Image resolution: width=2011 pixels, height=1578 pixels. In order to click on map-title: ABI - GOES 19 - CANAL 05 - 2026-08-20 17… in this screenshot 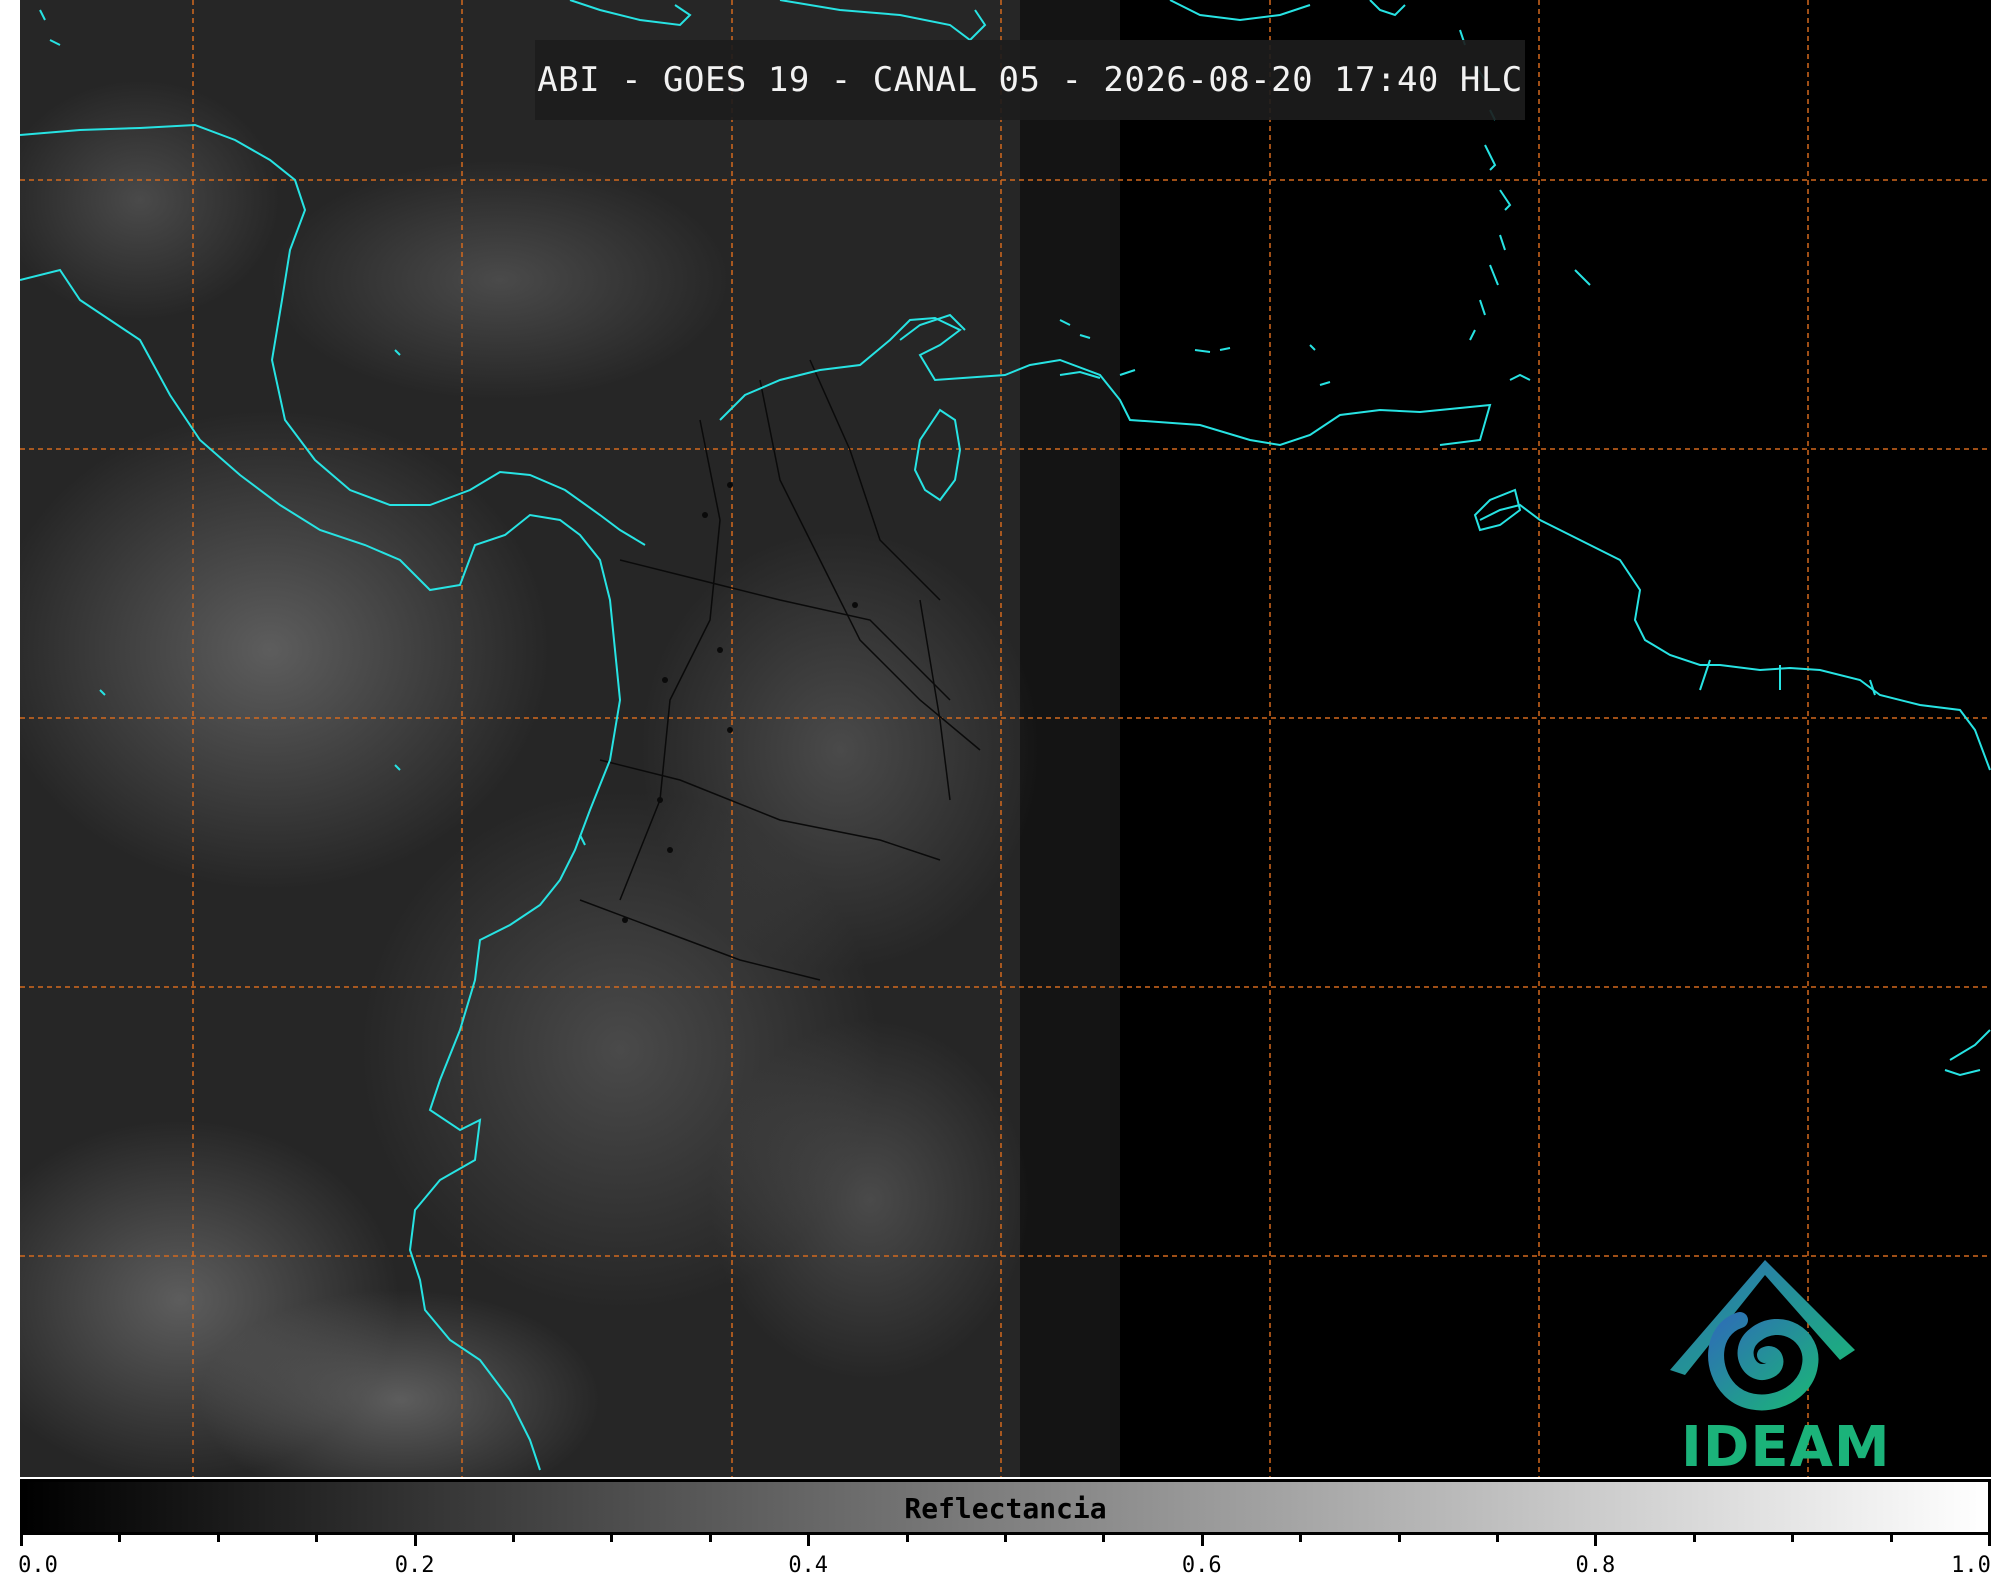, I will do `click(1030, 80)`.